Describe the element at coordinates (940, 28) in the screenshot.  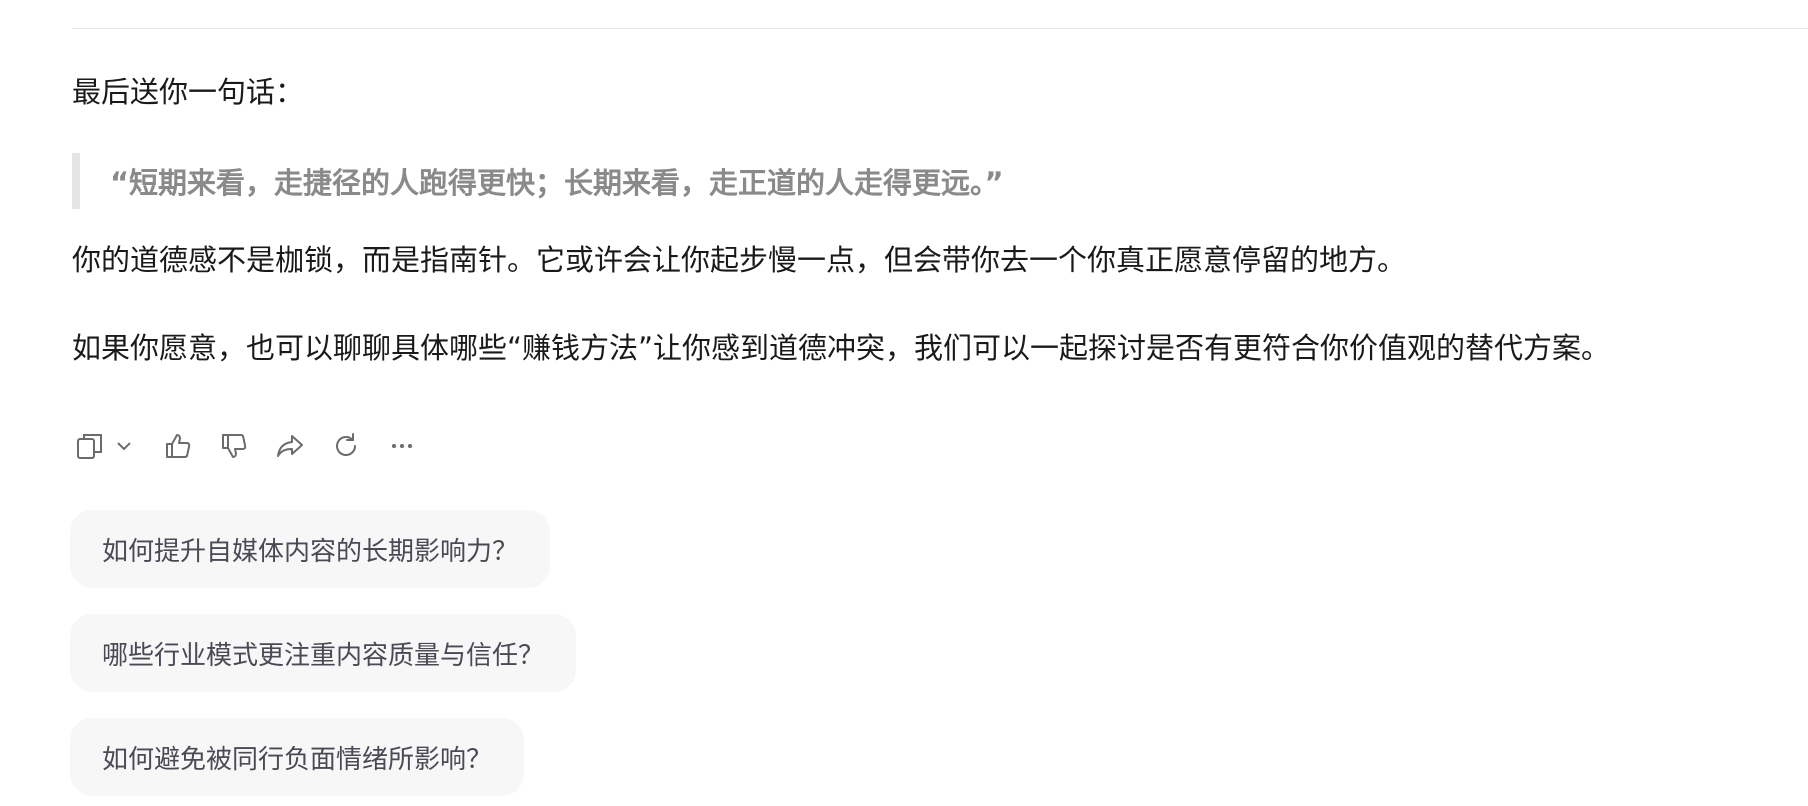
I see `top-divider` at that location.